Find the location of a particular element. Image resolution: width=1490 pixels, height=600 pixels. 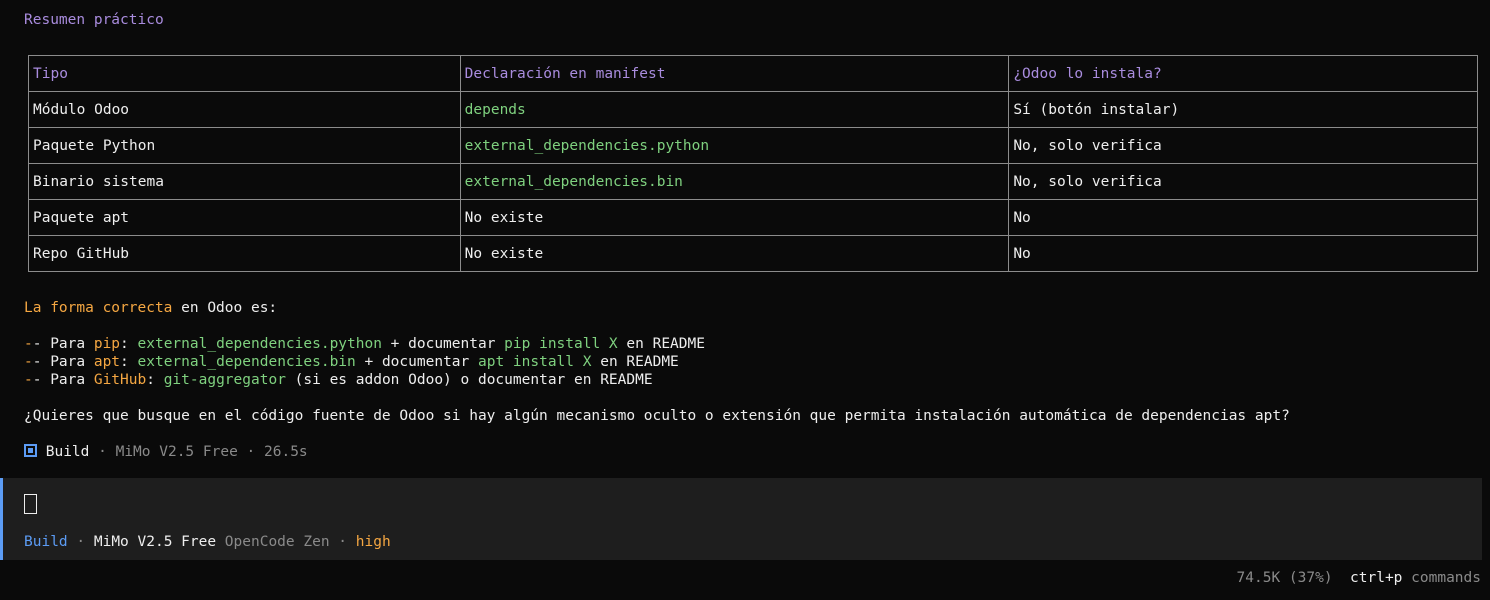

shortcut-label: commands is located at coordinates (1446, 578).